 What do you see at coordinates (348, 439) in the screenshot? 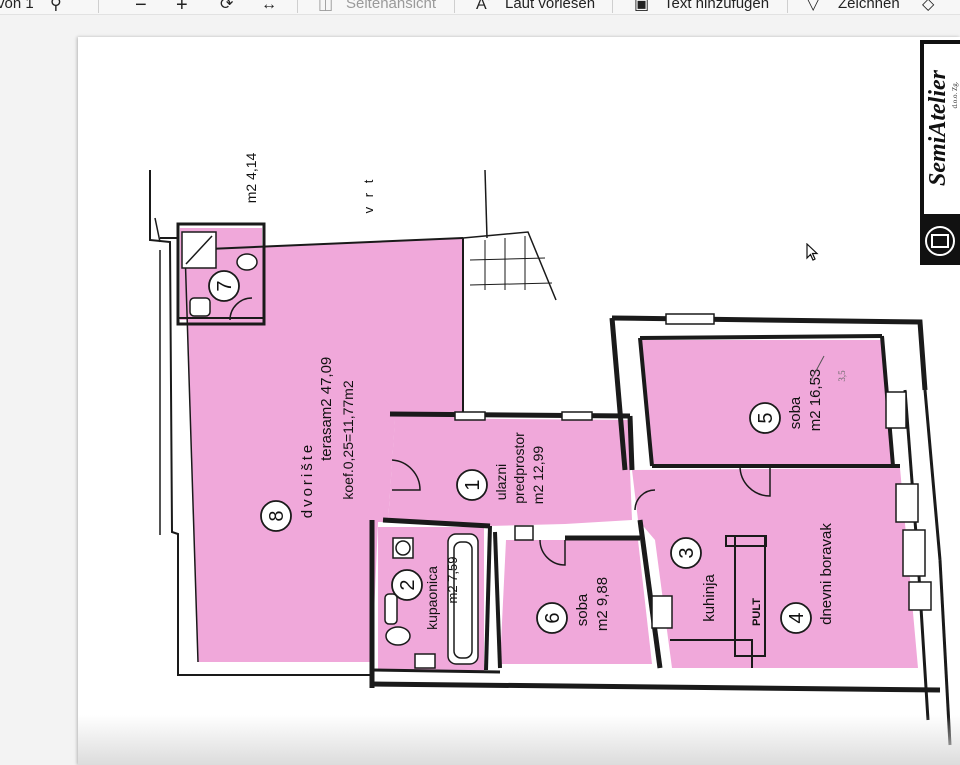
I see `room-8-coef: koef.0,25=11,77m2` at bounding box center [348, 439].